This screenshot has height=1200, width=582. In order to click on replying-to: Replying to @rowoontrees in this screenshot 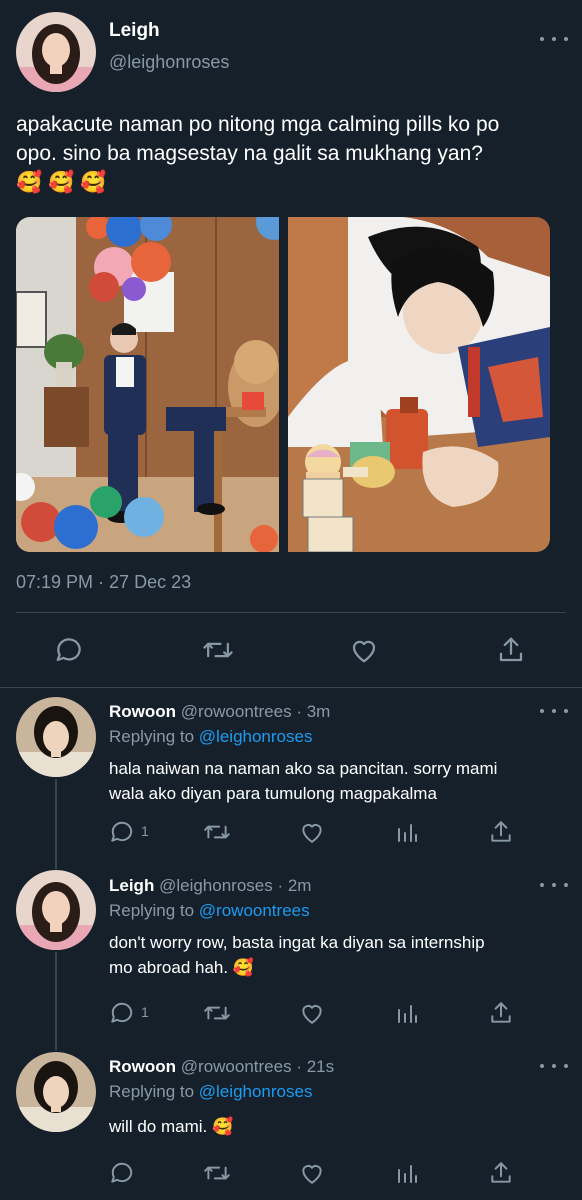, I will do `click(209, 911)`.